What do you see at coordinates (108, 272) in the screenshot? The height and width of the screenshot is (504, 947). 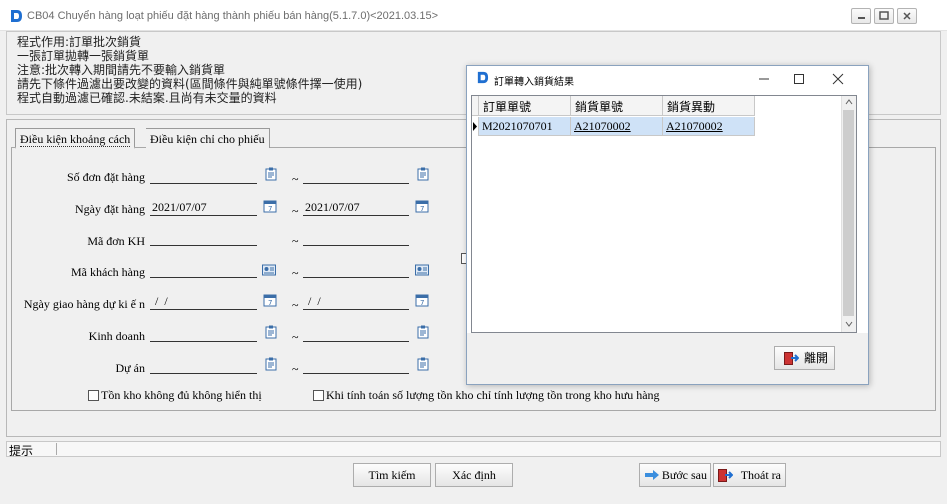 I see `customer-code-label: Mã khách hàng` at bounding box center [108, 272].